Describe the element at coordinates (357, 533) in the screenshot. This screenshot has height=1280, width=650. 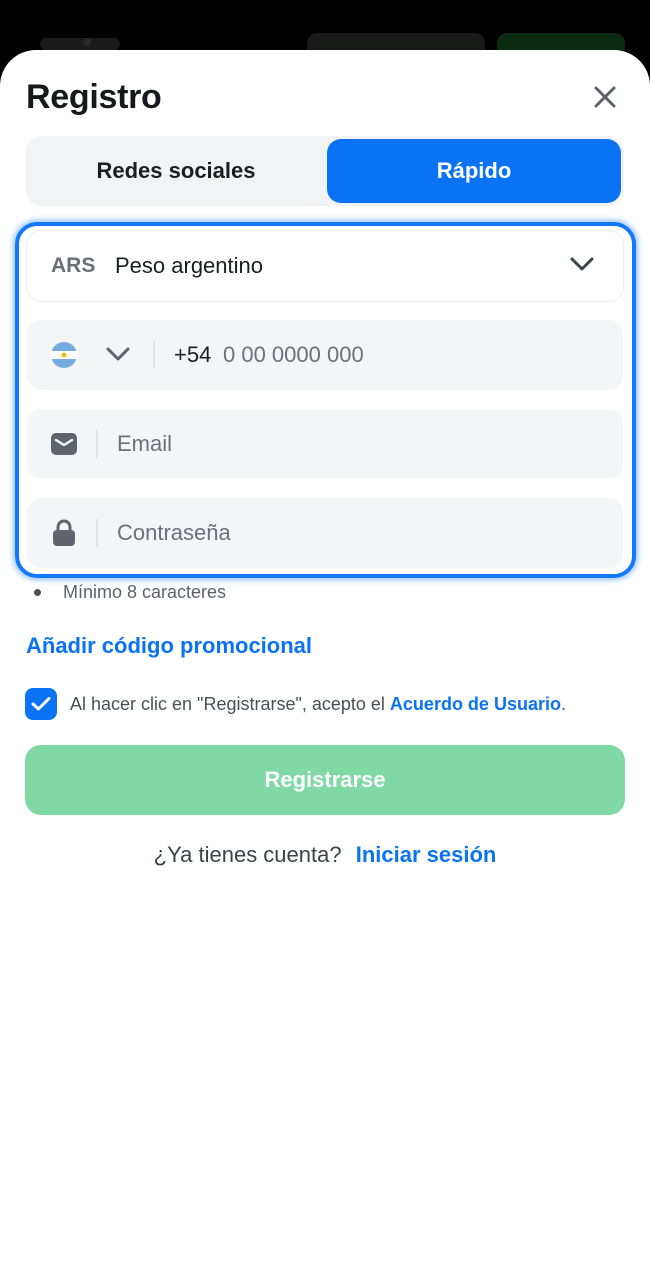
I see `password-input` at that location.